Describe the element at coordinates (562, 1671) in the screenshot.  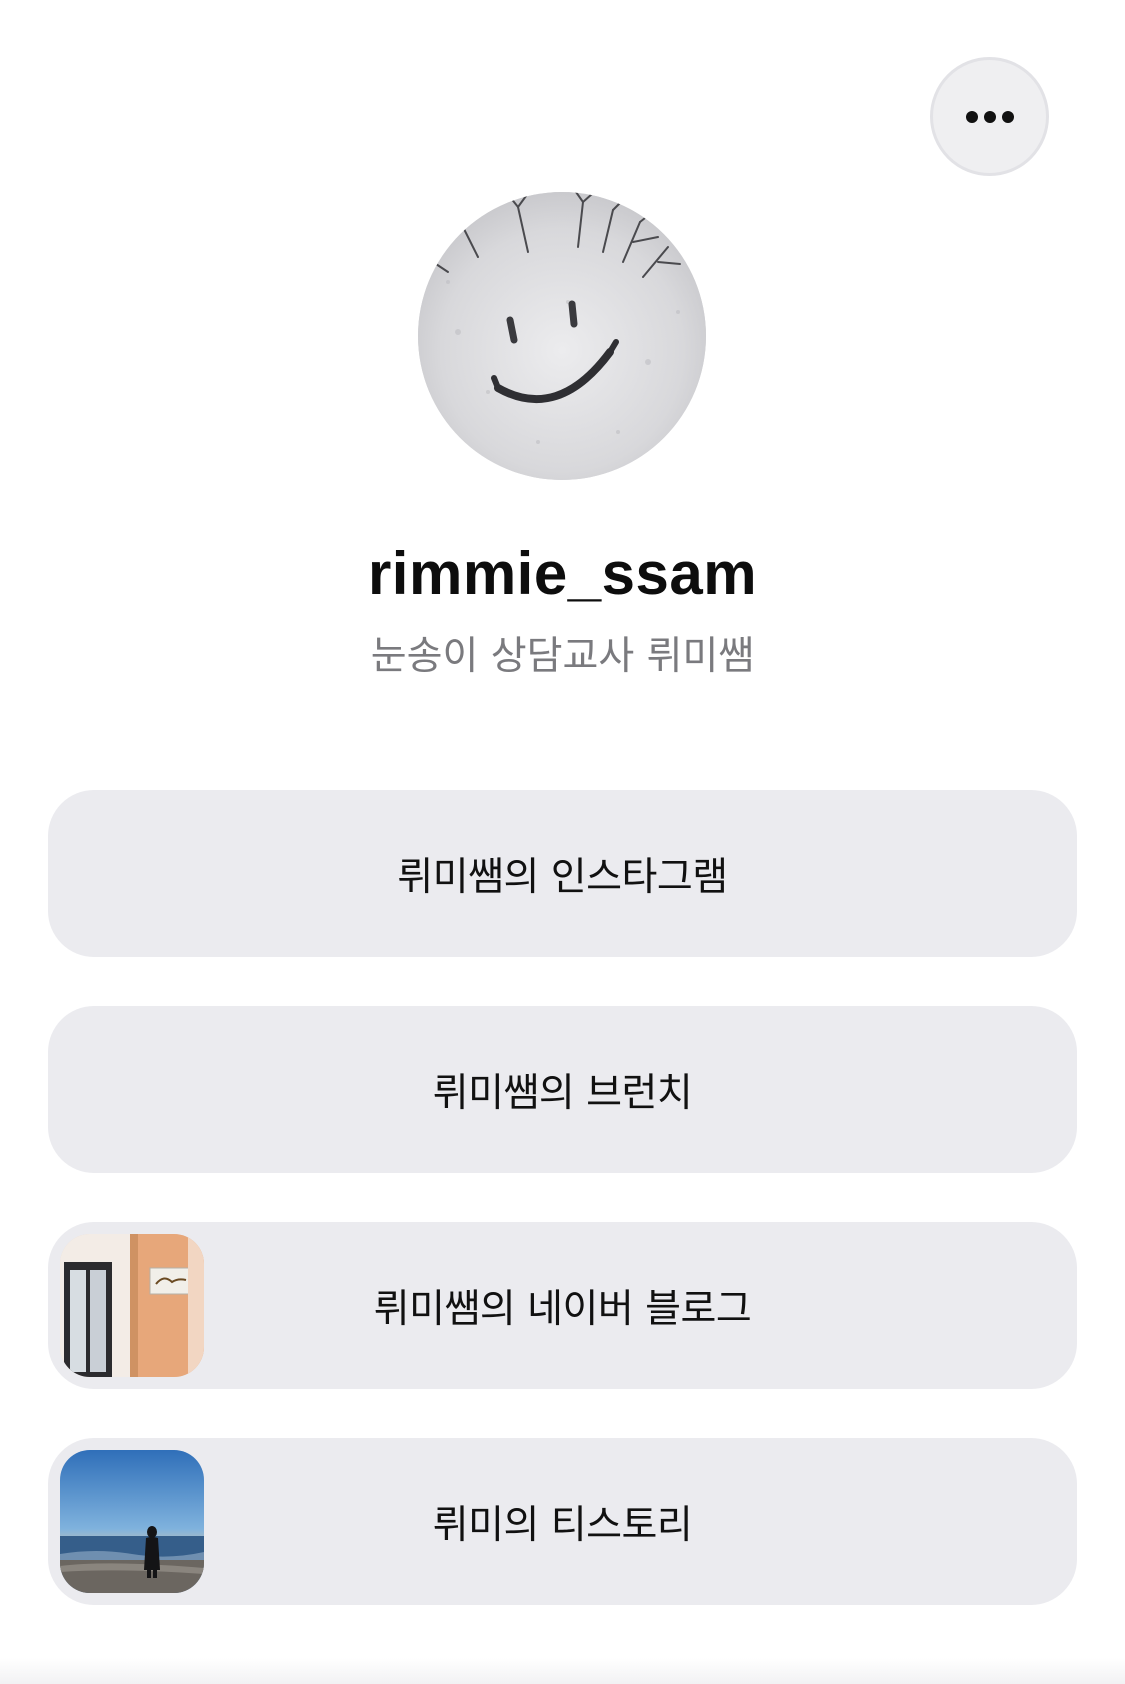
I see `bottom-edge` at that location.